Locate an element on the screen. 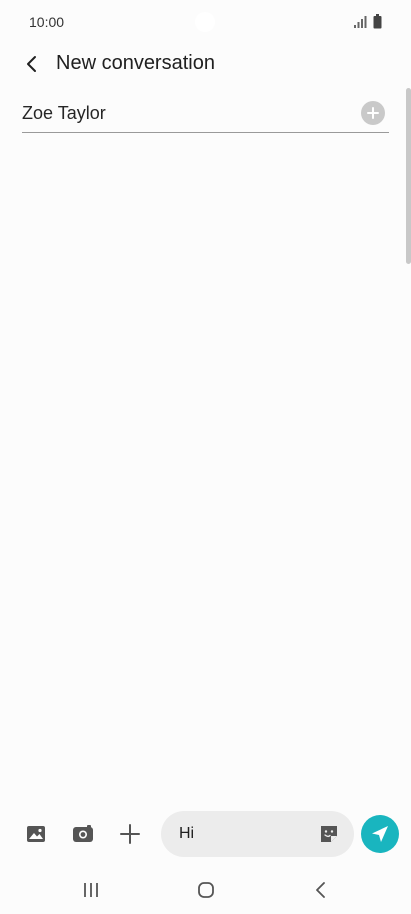 The width and height of the screenshot is (411, 914). plus-circle-icon is located at coordinates (373, 113).